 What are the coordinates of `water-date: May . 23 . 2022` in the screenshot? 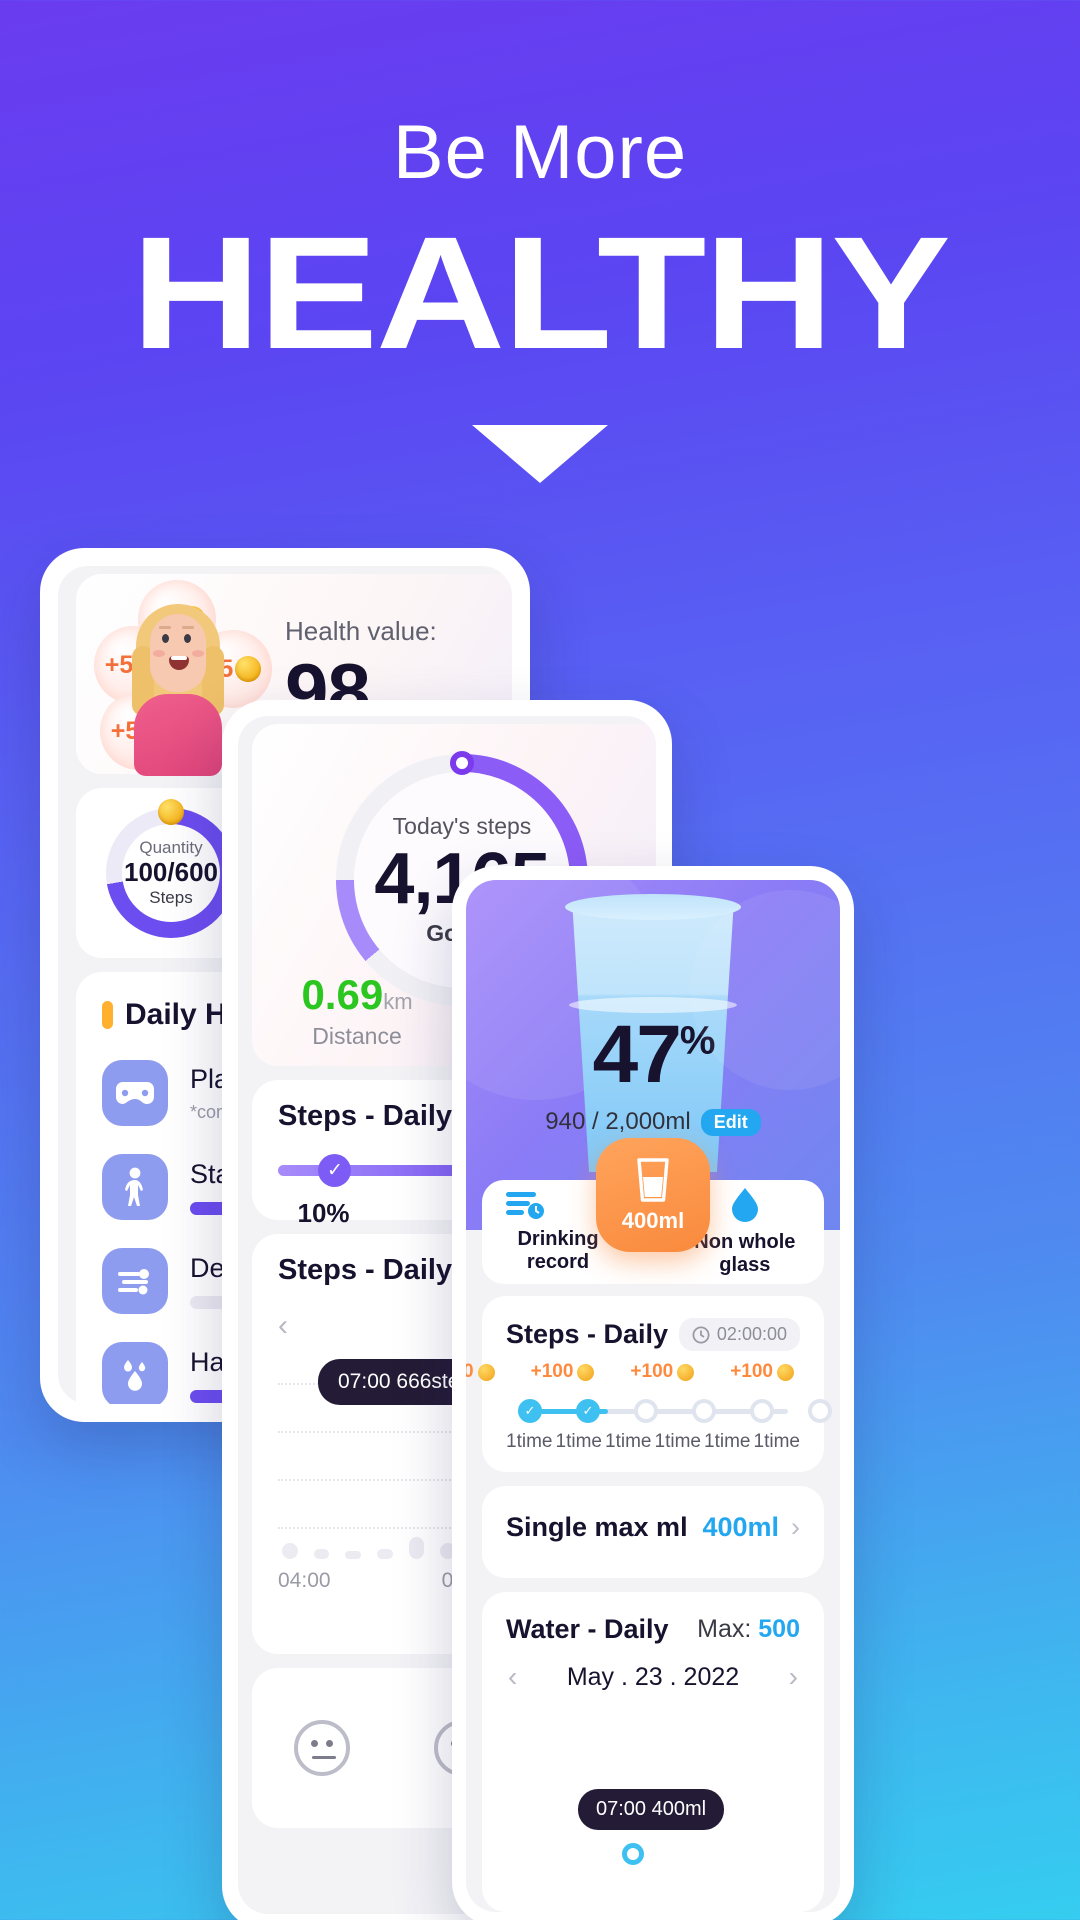 It's located at (653, 1676).